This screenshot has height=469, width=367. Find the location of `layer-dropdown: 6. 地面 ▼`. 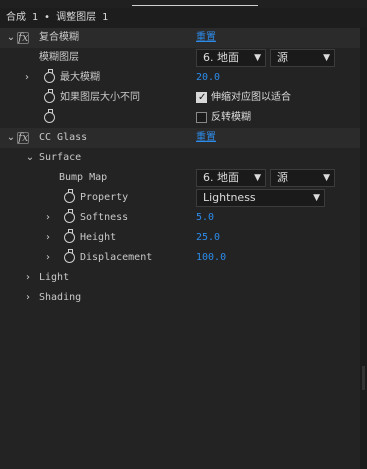

layer-dropdown: 6. 地面 ▼ is located at coordinates (231, 58).